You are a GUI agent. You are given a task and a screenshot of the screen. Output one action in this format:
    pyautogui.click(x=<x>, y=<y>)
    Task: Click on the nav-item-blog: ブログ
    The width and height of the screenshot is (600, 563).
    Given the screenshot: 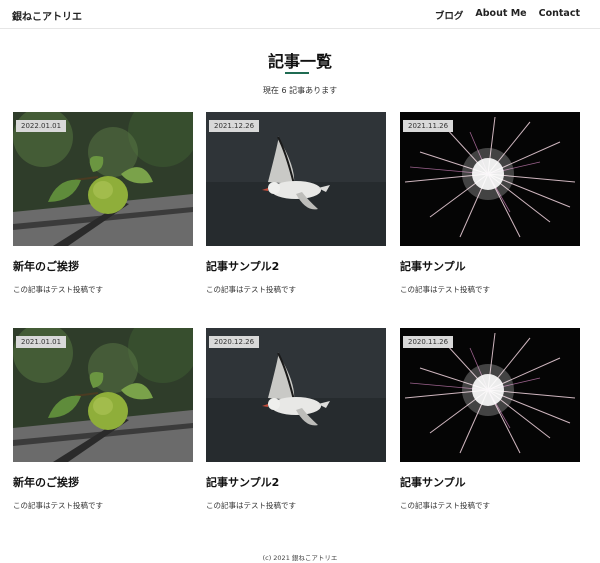 What is the action you would take?
    pyautogui.click(x=449, y=15)
    